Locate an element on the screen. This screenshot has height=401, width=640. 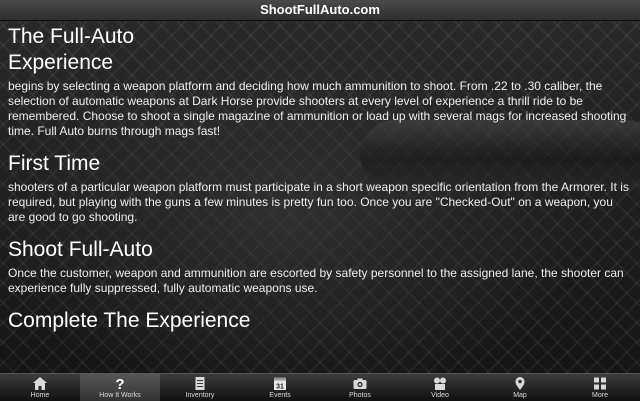
tab-map: Map is located at coordinates (520, 387).